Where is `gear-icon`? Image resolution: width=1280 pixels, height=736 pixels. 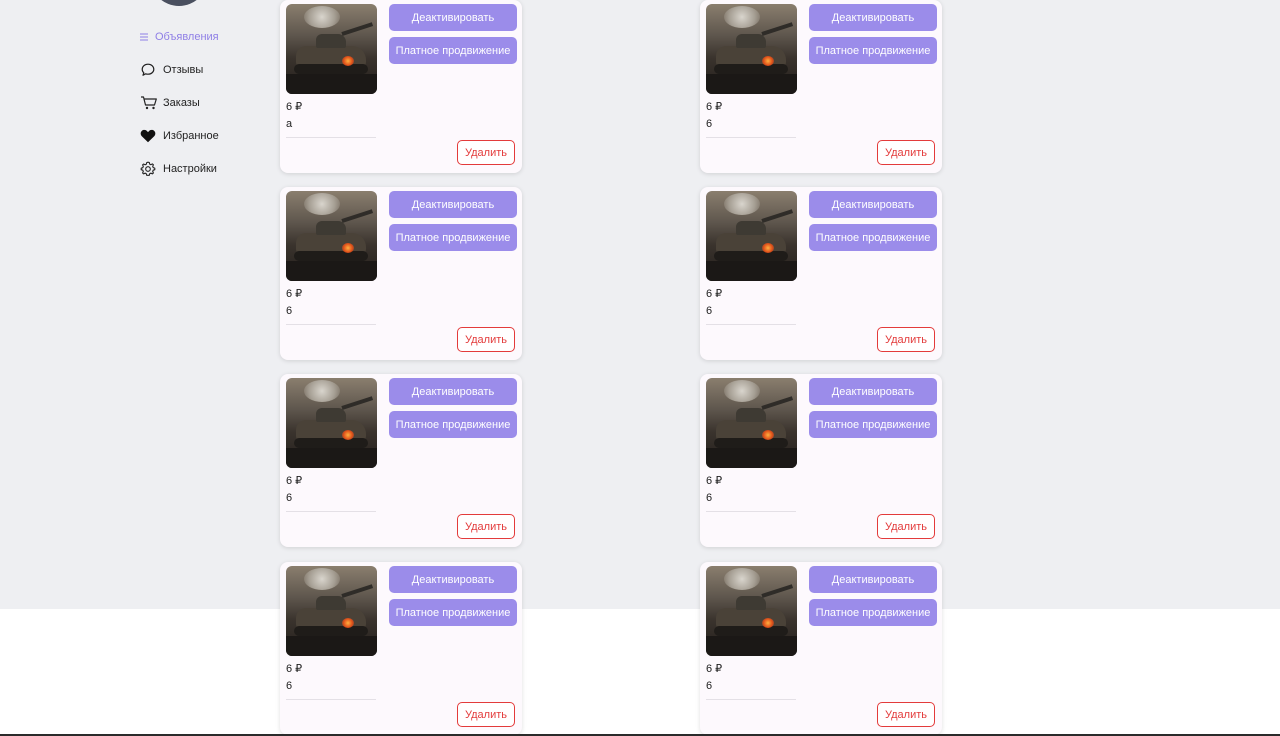
gear-icon is located at coordinates (150, 169).